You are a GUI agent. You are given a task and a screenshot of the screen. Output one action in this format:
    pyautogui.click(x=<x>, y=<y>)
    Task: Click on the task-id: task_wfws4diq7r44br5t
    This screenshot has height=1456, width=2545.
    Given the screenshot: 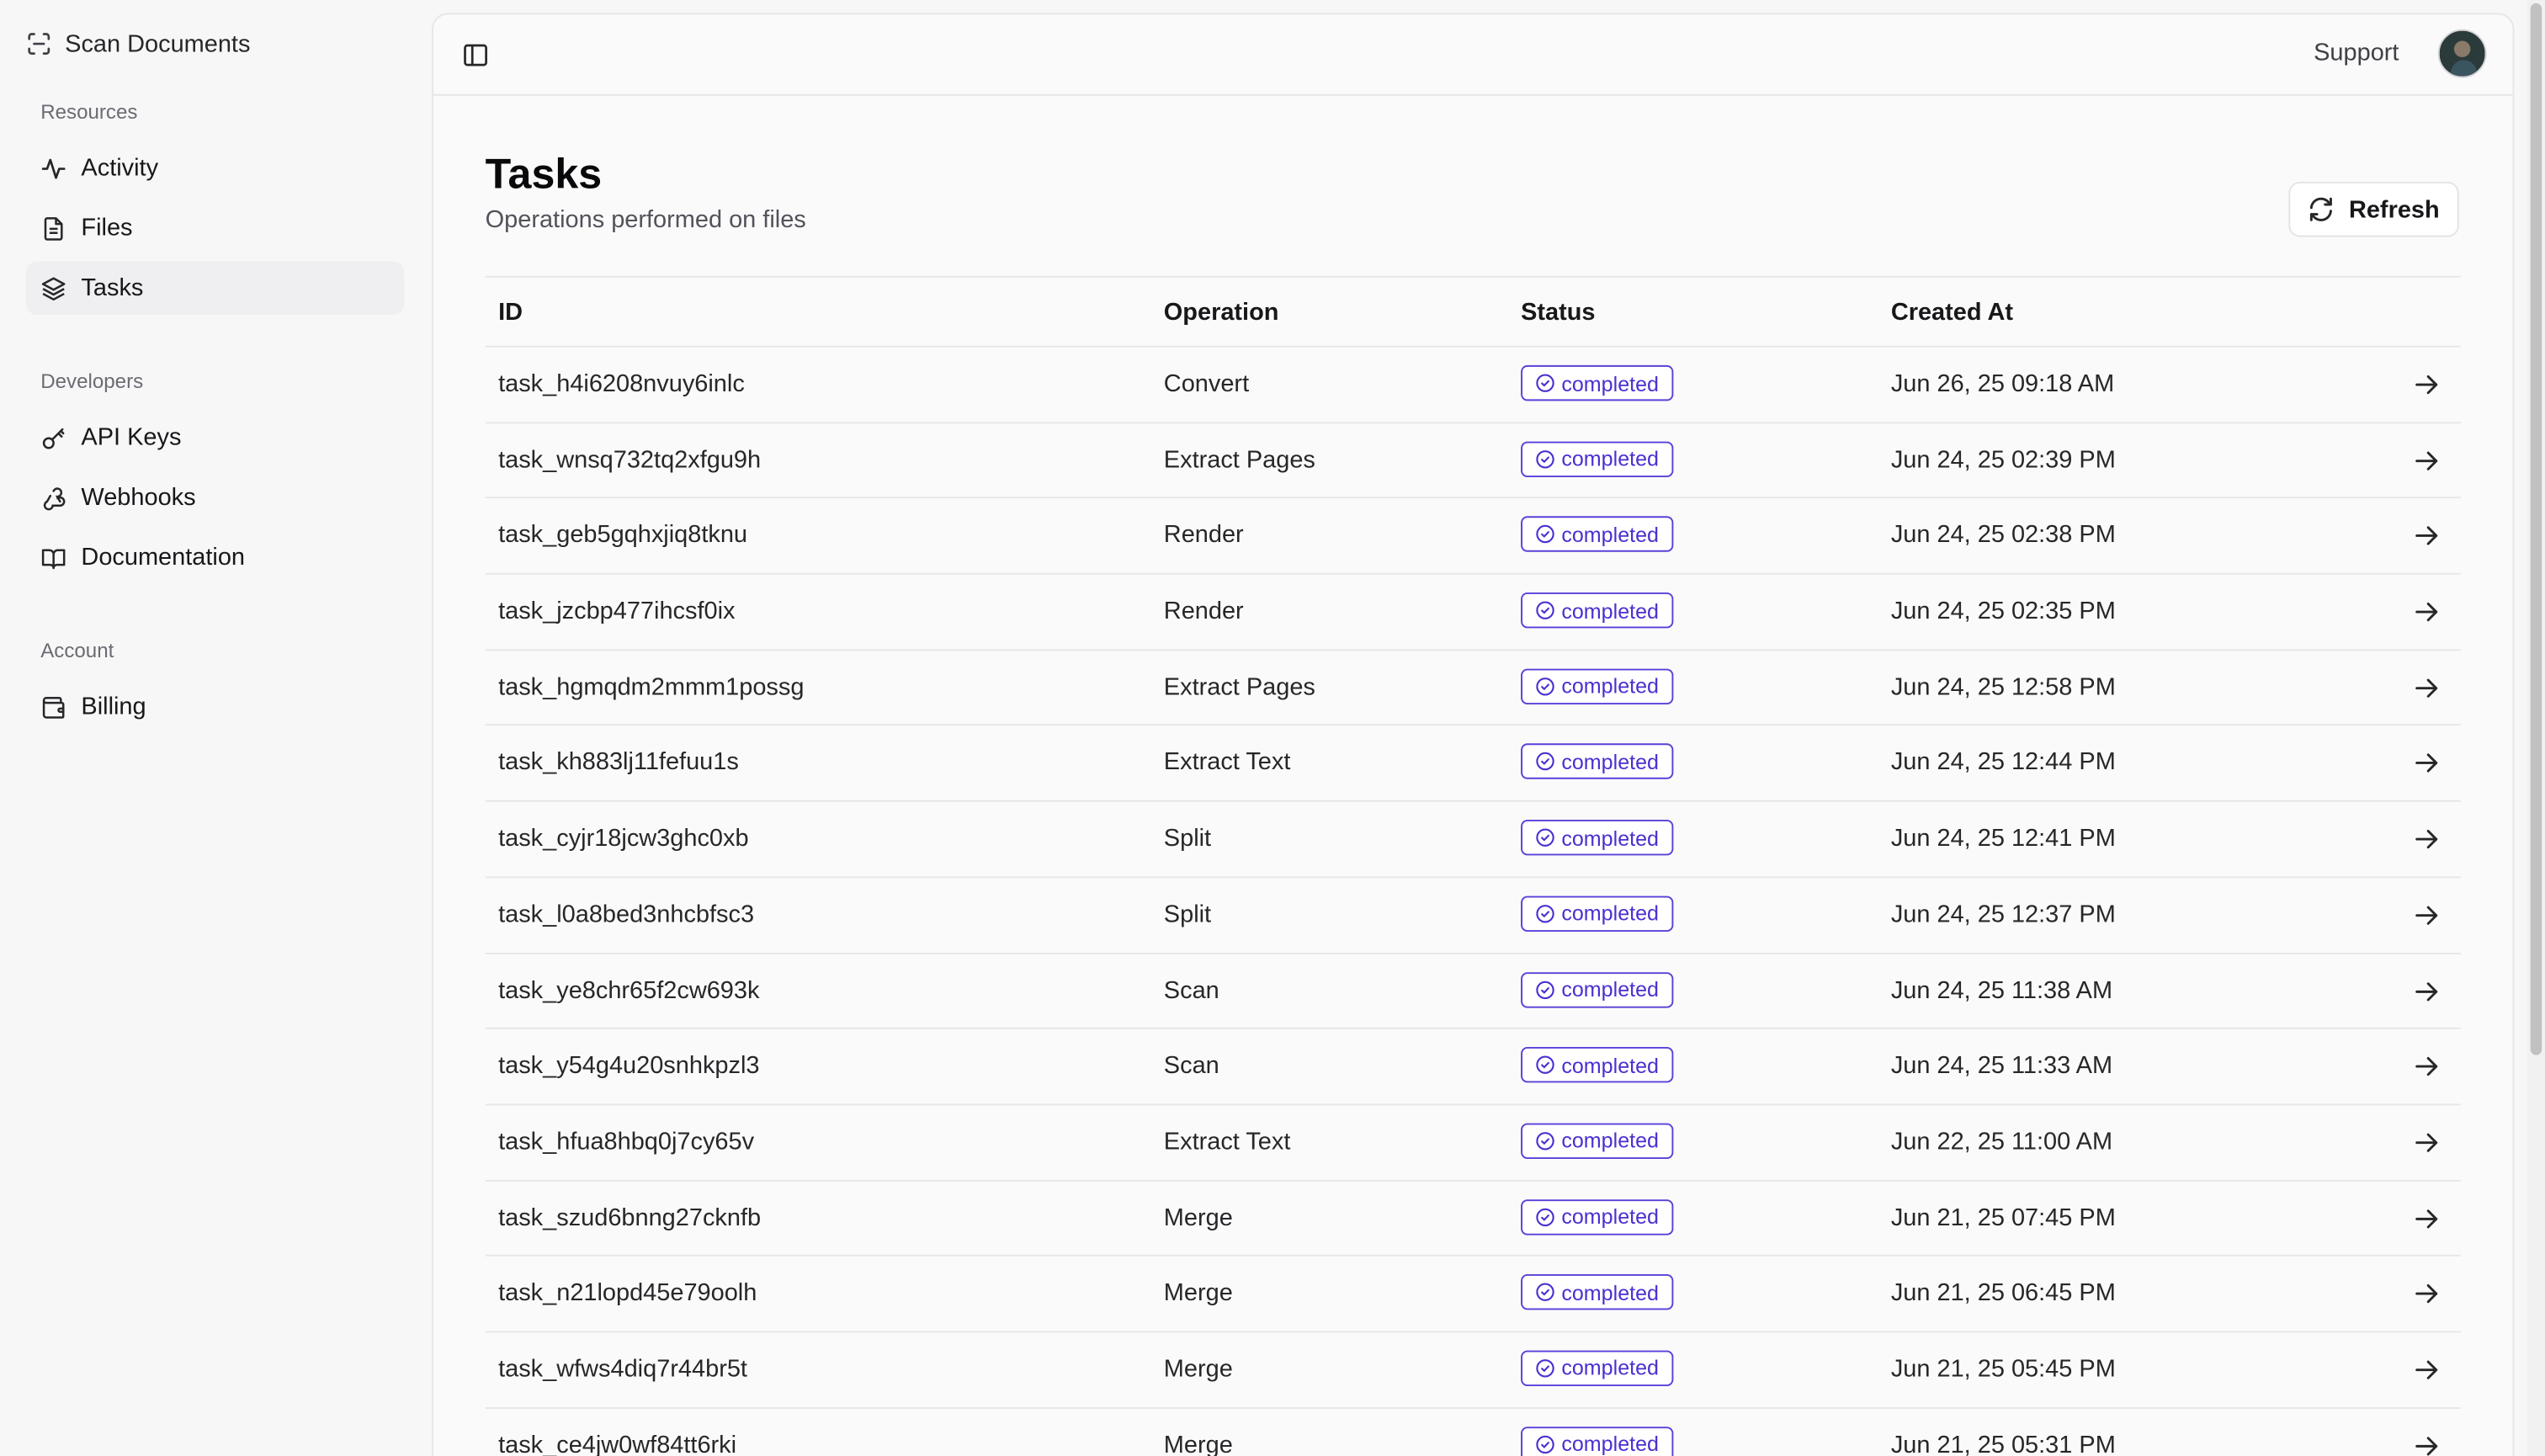 What is the action you would take?
    pyautogui.click(x=622, y=1369)
    